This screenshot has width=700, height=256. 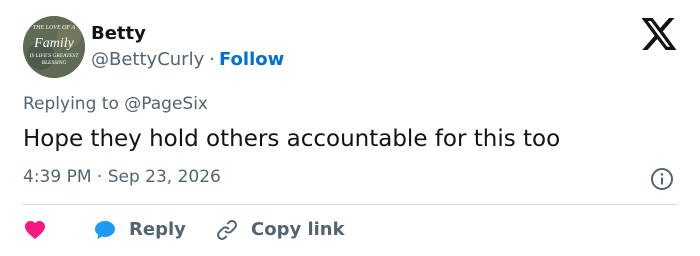 I want to click on tweet-time: 4:39 PM, so click(x=57, y=177).